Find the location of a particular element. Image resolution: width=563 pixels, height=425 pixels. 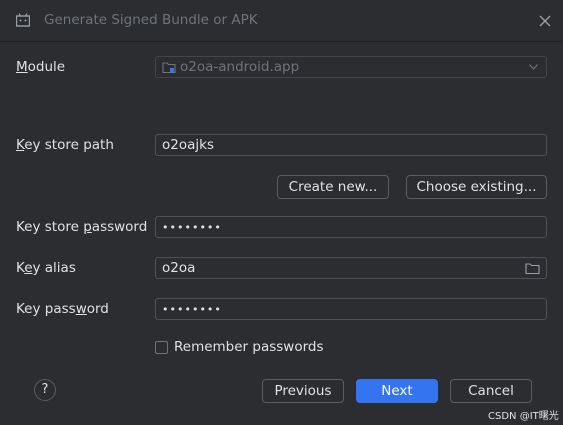

window-title: Generate Signed Bundle or APK is located at coordinates (151, 20).